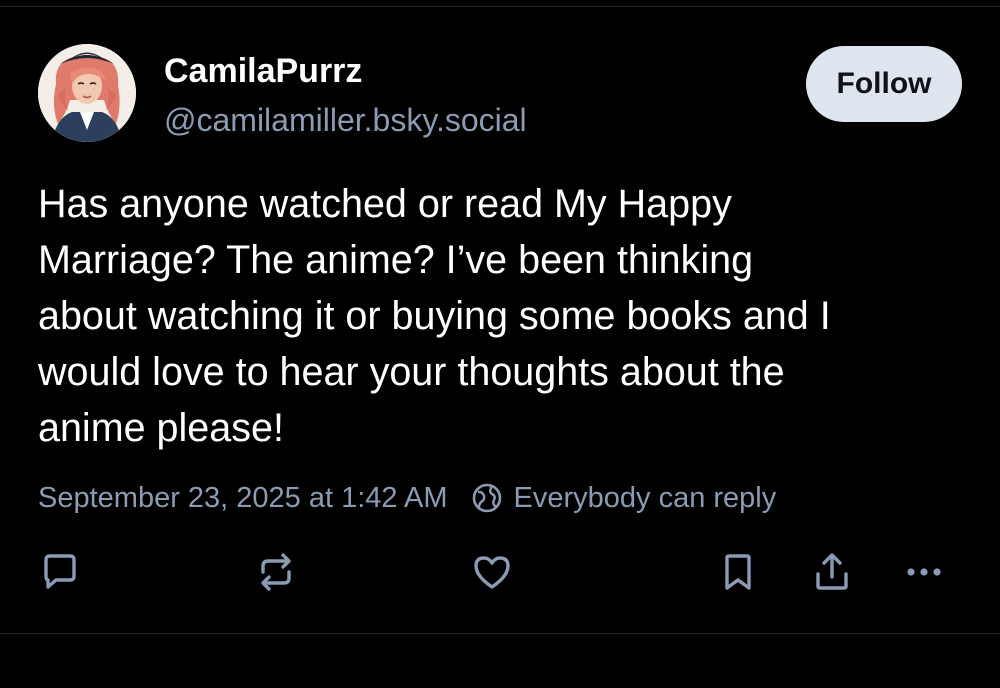 The width and height of the screenshot is (1000, 688). I want to click on author-handle: @camilamiller.bsky.social, so click(345, 120).